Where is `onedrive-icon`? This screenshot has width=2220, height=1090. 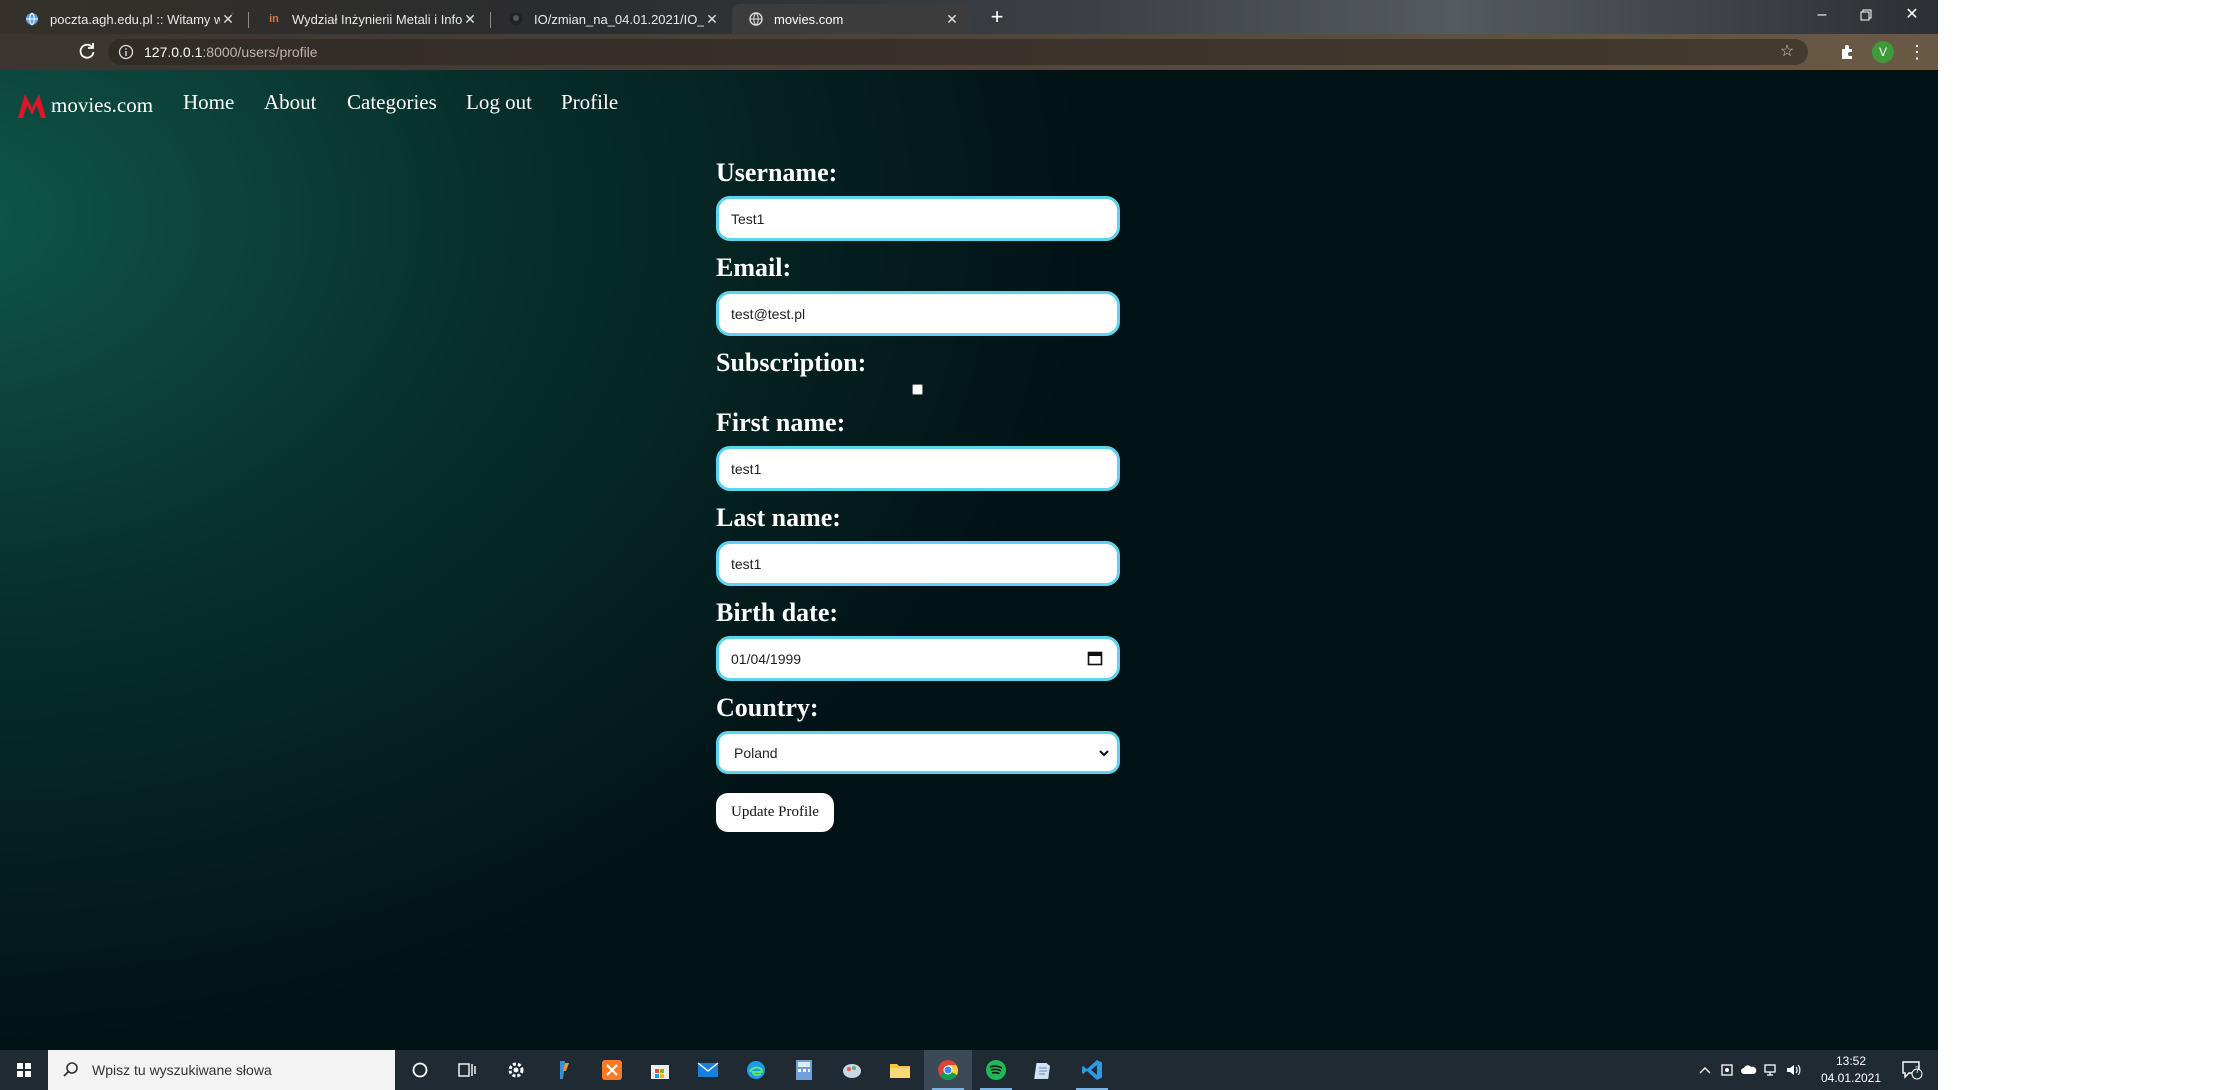 onedrive-icon is located at coordinates (1749, 1070).